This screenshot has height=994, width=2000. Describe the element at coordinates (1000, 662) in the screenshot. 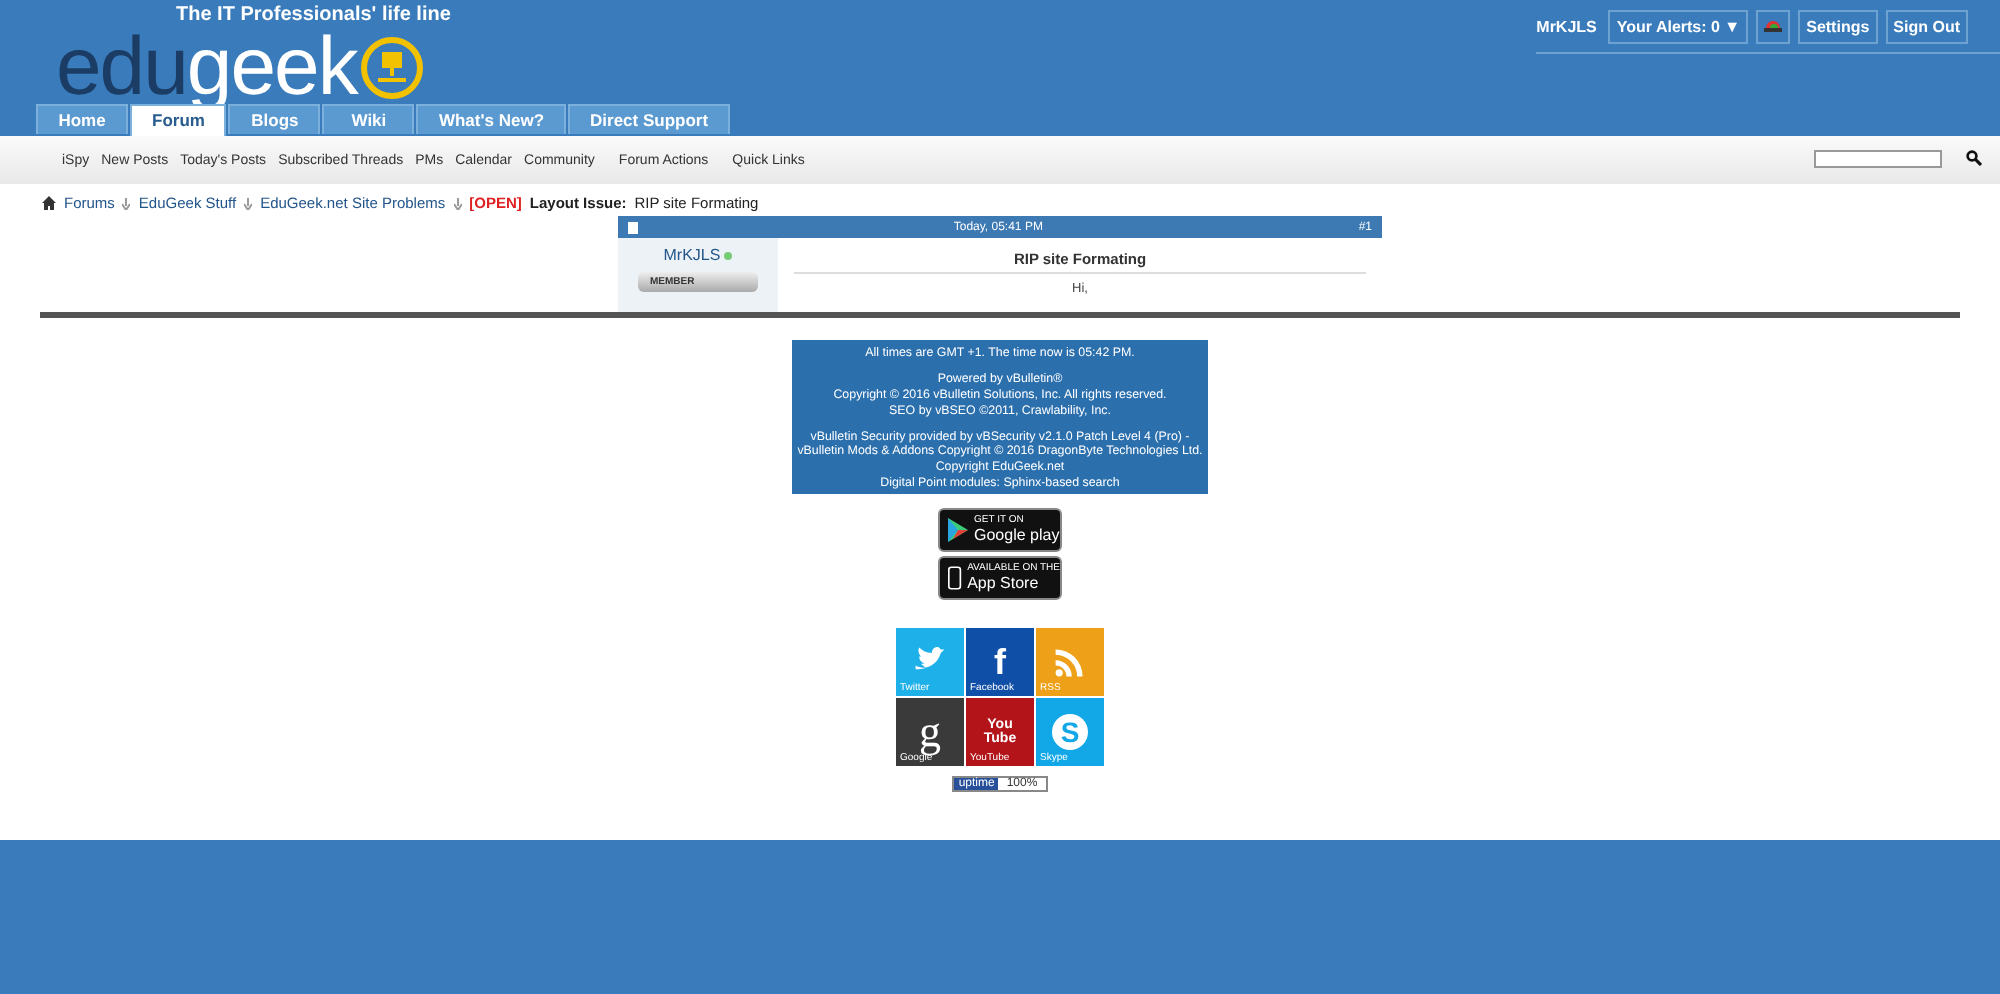

I see `logo-glyph: f` at that location.